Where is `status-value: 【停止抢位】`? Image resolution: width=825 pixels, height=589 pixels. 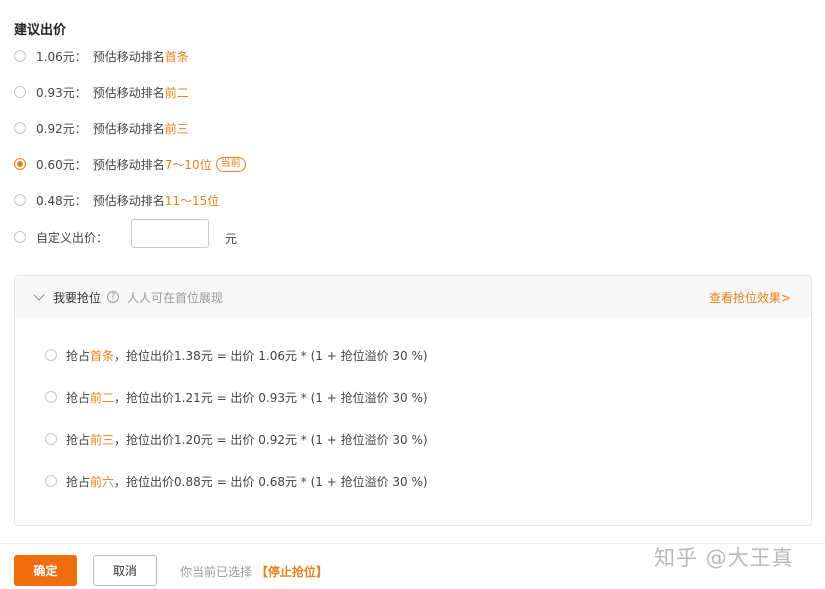
status-value: 【停止抢位】 is located at coordinates (291, 572).